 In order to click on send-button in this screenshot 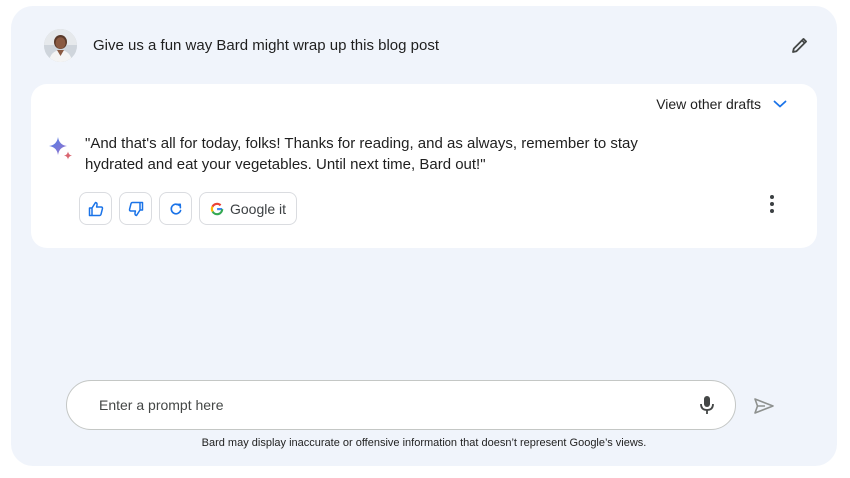, I will do `click(764, 406)`.